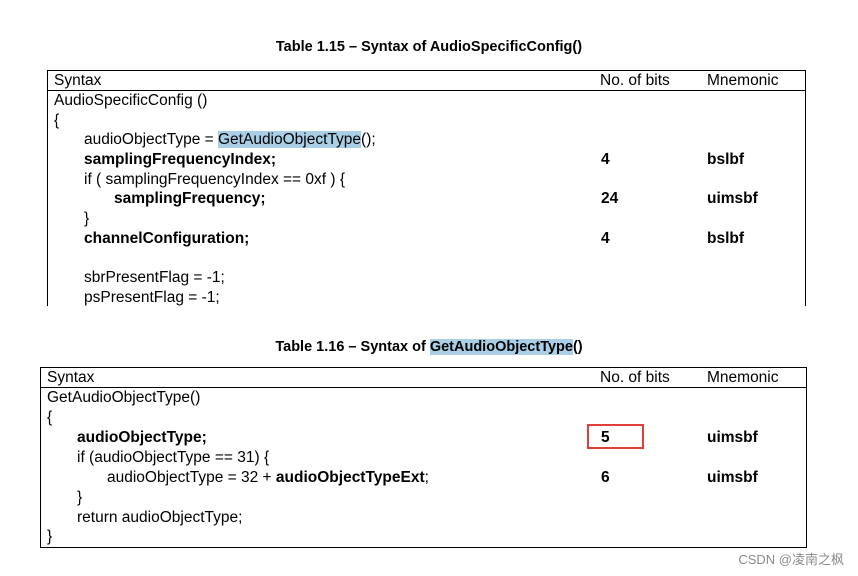  I want to click on syntax-cell: audioObjectType;, so click(142, 437).